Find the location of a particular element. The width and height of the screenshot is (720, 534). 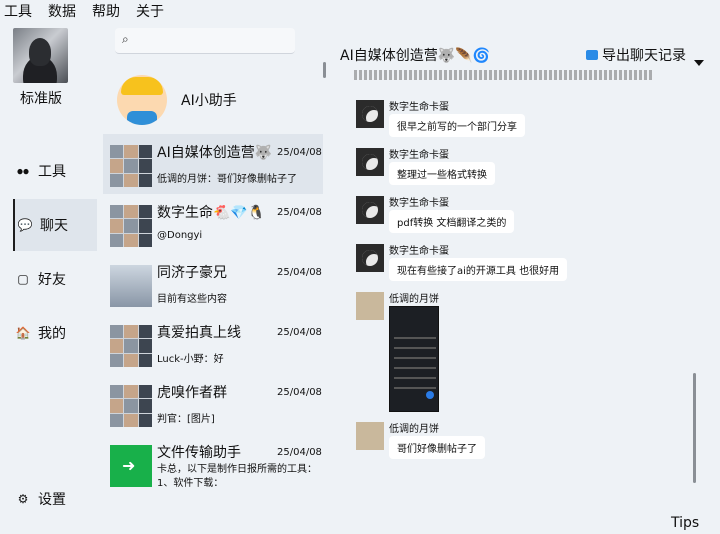

conversation-preview: 低调的月饼：哥们好像删帖子了 is located at coordinates (227, 179).